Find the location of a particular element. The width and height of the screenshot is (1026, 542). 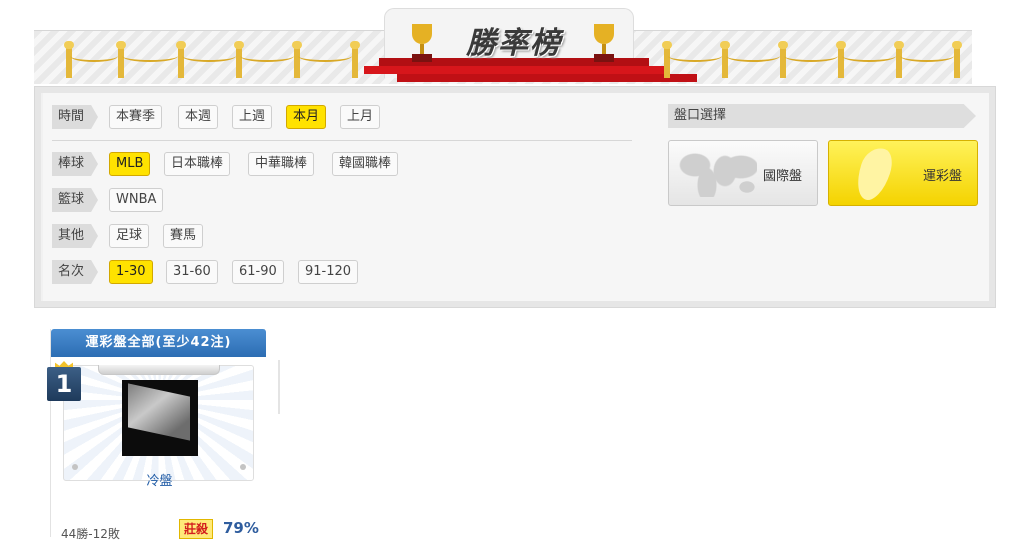

ranking-card-header: 運彩盤全部(至少42注) is located at coordinates (158, 343).